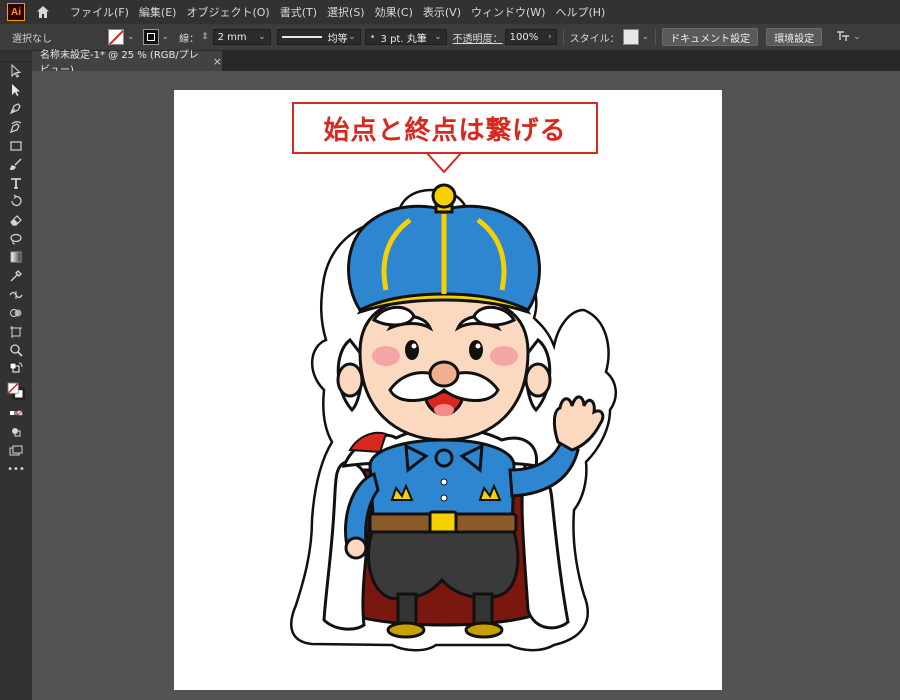 This screenshot has width=900, height=700. I want to click on rectangle-tool-icon, so click(16, 145).